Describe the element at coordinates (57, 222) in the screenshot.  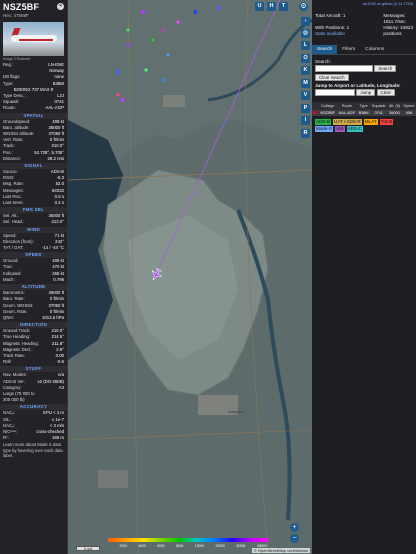
I see `info-value: 213.0°` at that location.